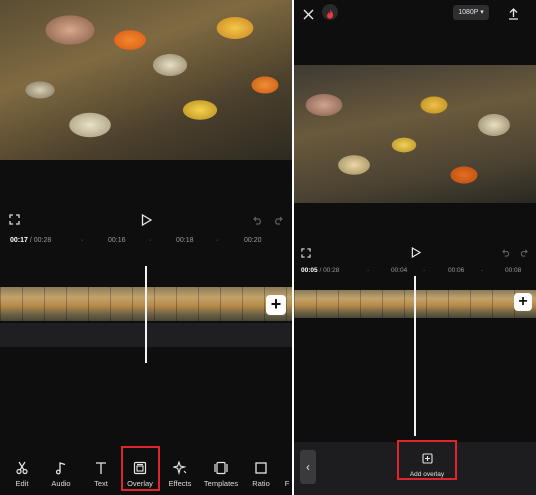  What do you see at coordinates (399, 270) in the screenshot?
I see `tick-label: 00:04` at bounding box center [399, 270].